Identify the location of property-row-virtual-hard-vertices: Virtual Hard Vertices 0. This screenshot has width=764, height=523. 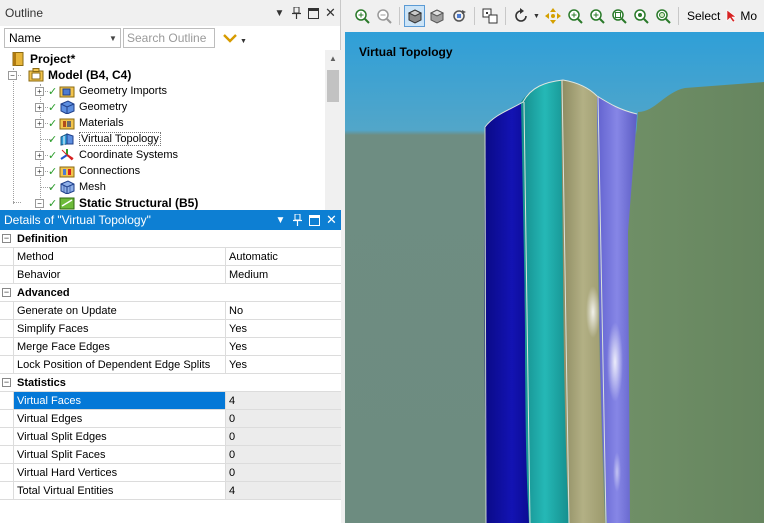
(170, 473).